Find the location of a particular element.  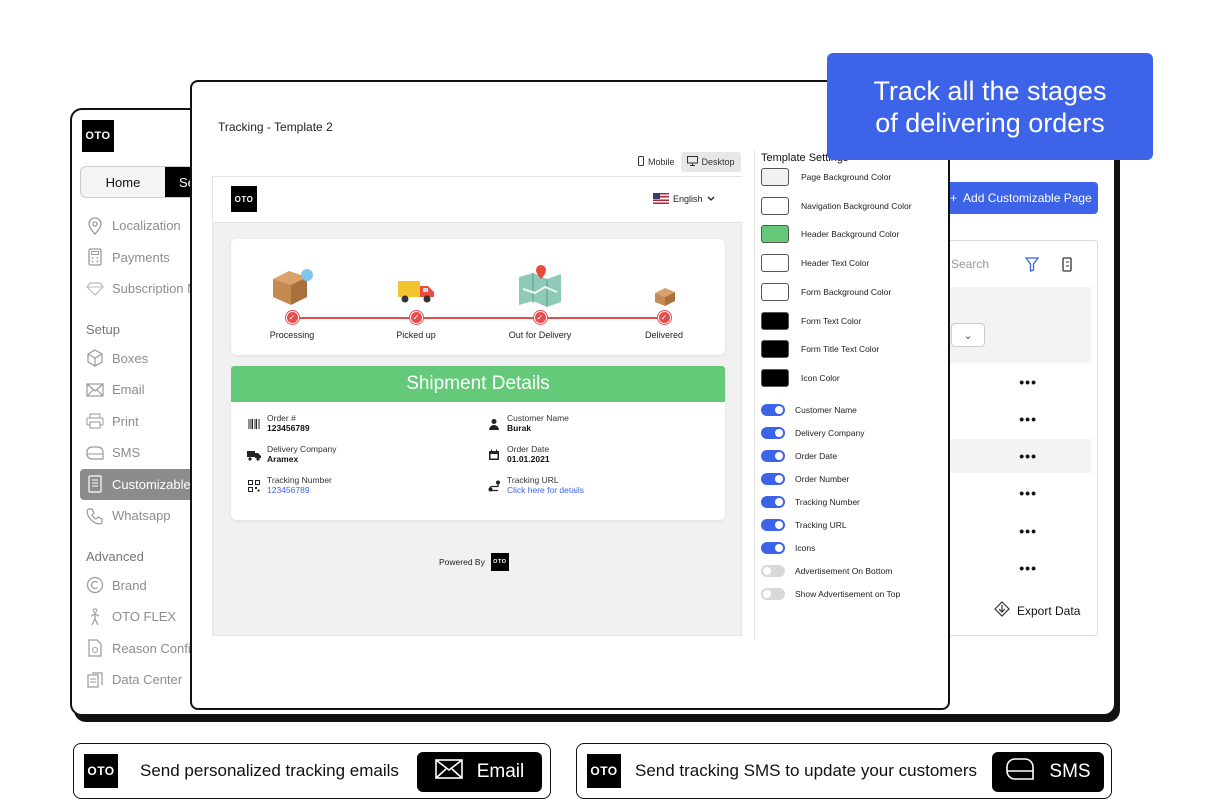

mobile-label: Mobile is located at coordinates (661, 162).